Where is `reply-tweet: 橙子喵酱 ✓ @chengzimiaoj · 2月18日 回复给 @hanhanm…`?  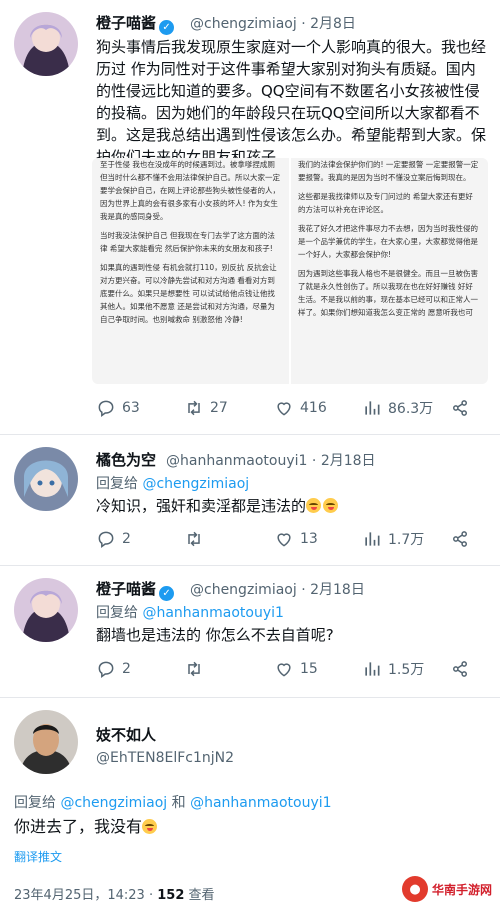 reply-tweet: 橙子喵酱 ✓ @chengzimiaoj · 2月18日 回复给 @hanhanm… is located at coordinates (250, 631).